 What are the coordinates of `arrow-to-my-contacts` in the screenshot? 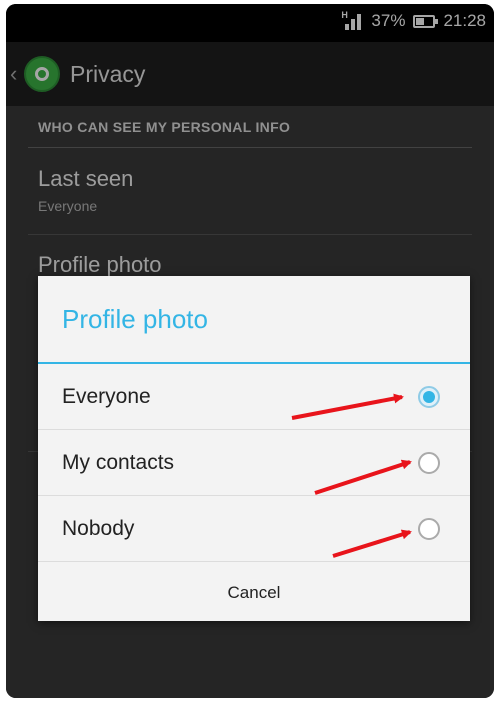 It's located at (363, 477).